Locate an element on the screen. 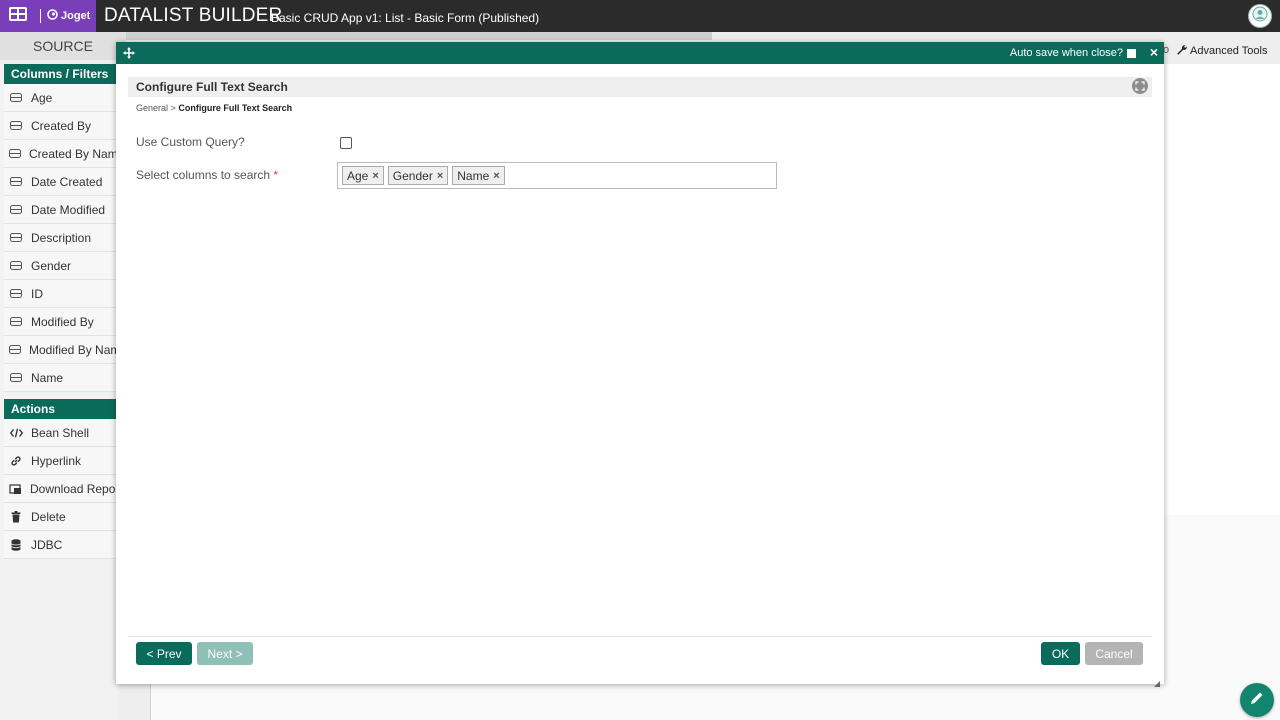  joget-logo: Joget is located at coordinates (66, 16).